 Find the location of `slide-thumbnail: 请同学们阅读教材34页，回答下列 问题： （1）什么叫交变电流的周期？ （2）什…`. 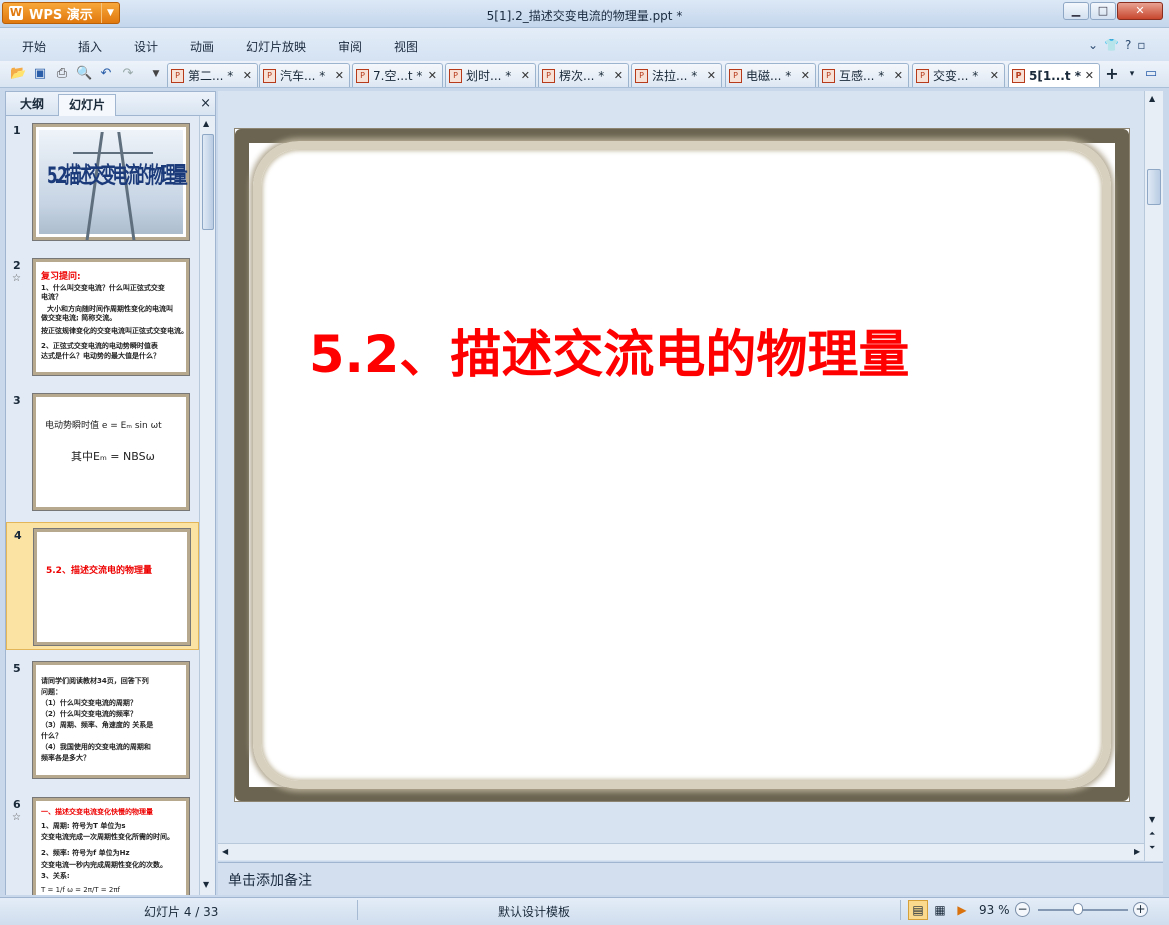

slide-thumbnail: 请同学们阅读教材34页，回答下列 问题： （1）什么叫交变电流的周期？ （2）什… is located at coordinates (111, 720).